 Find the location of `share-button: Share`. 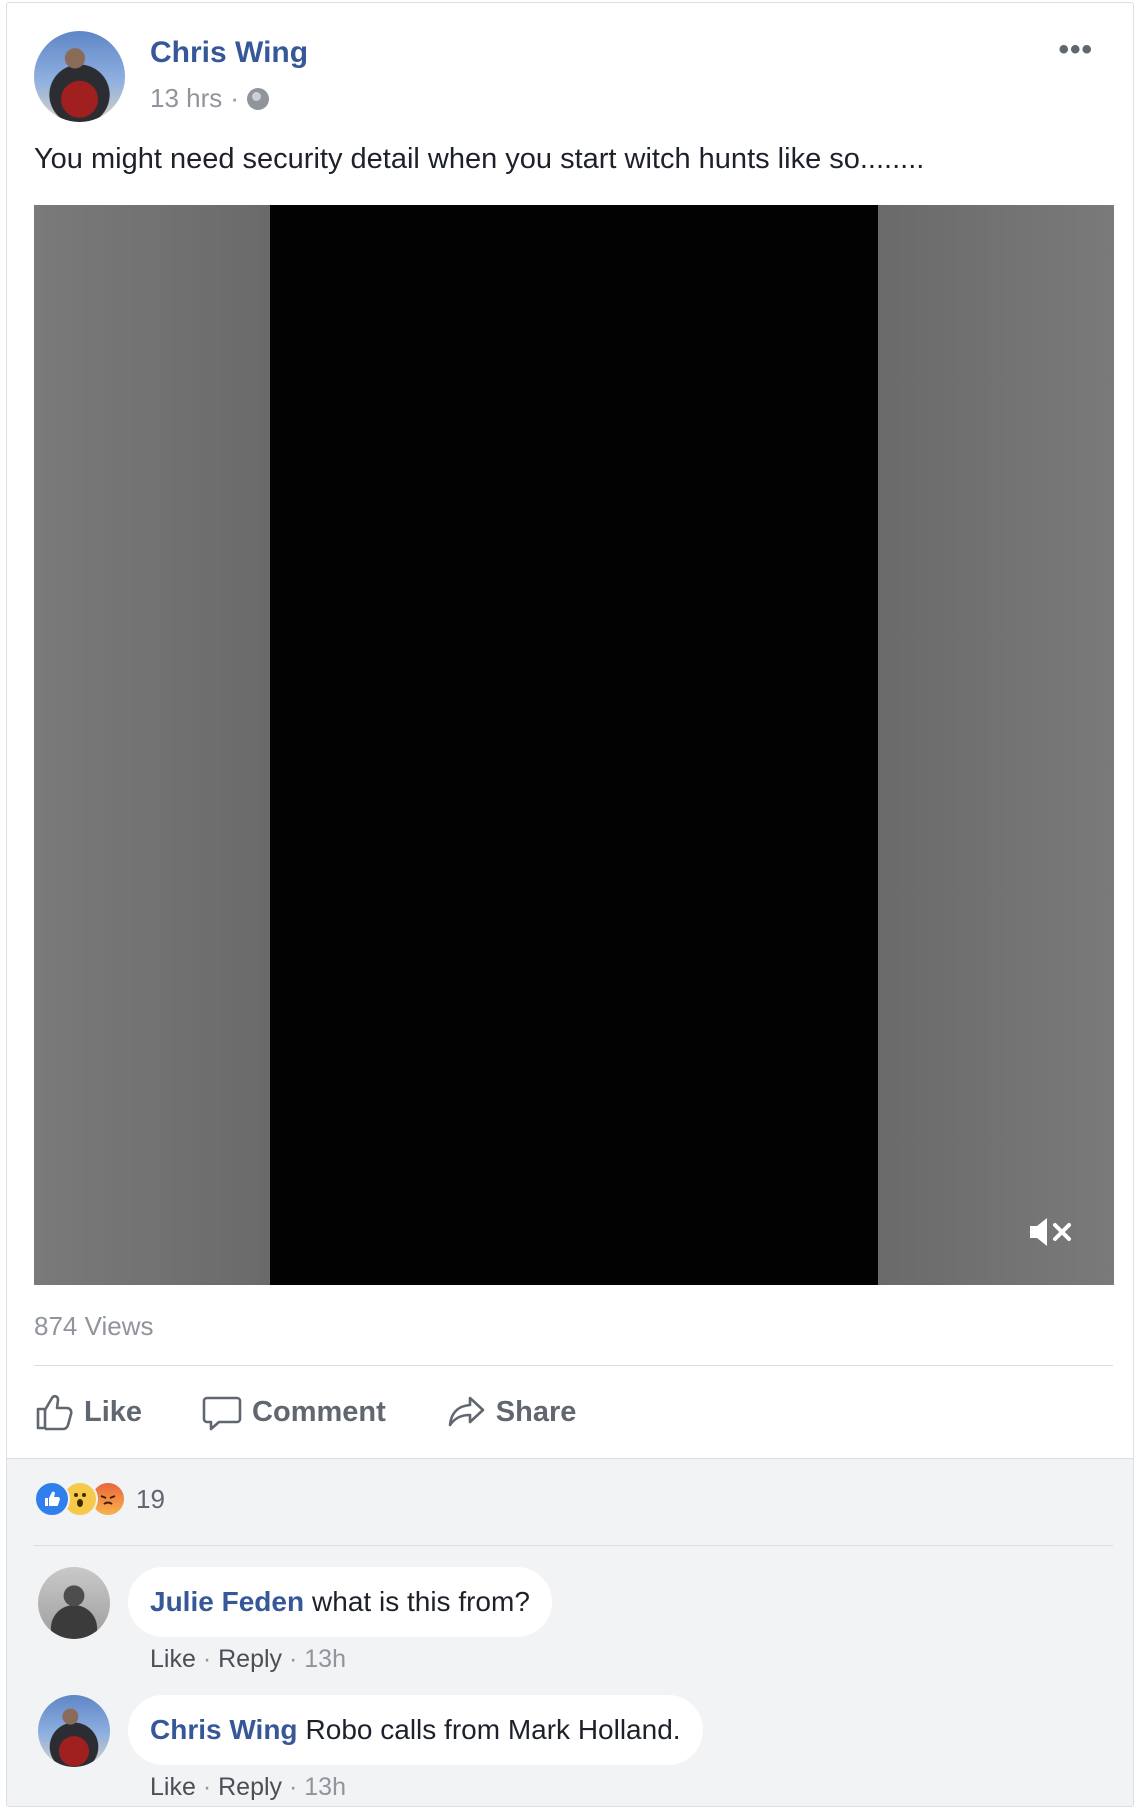

share-button: Share is located at coordinates (511, 1412).